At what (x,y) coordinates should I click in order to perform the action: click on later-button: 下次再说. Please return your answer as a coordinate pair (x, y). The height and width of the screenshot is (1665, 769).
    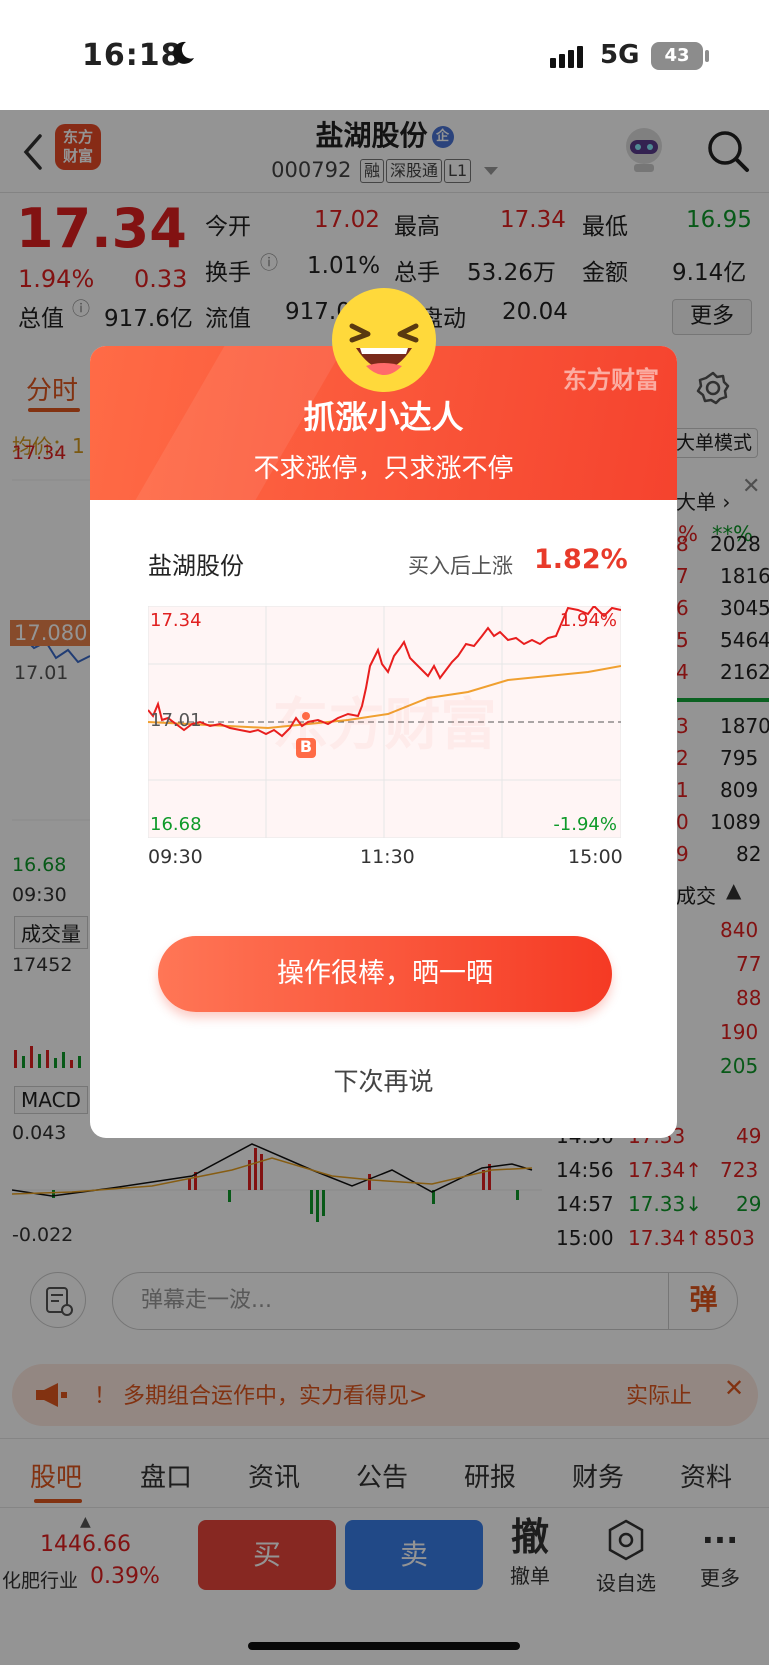
    Looking at the image, I should click on (383, 1080).